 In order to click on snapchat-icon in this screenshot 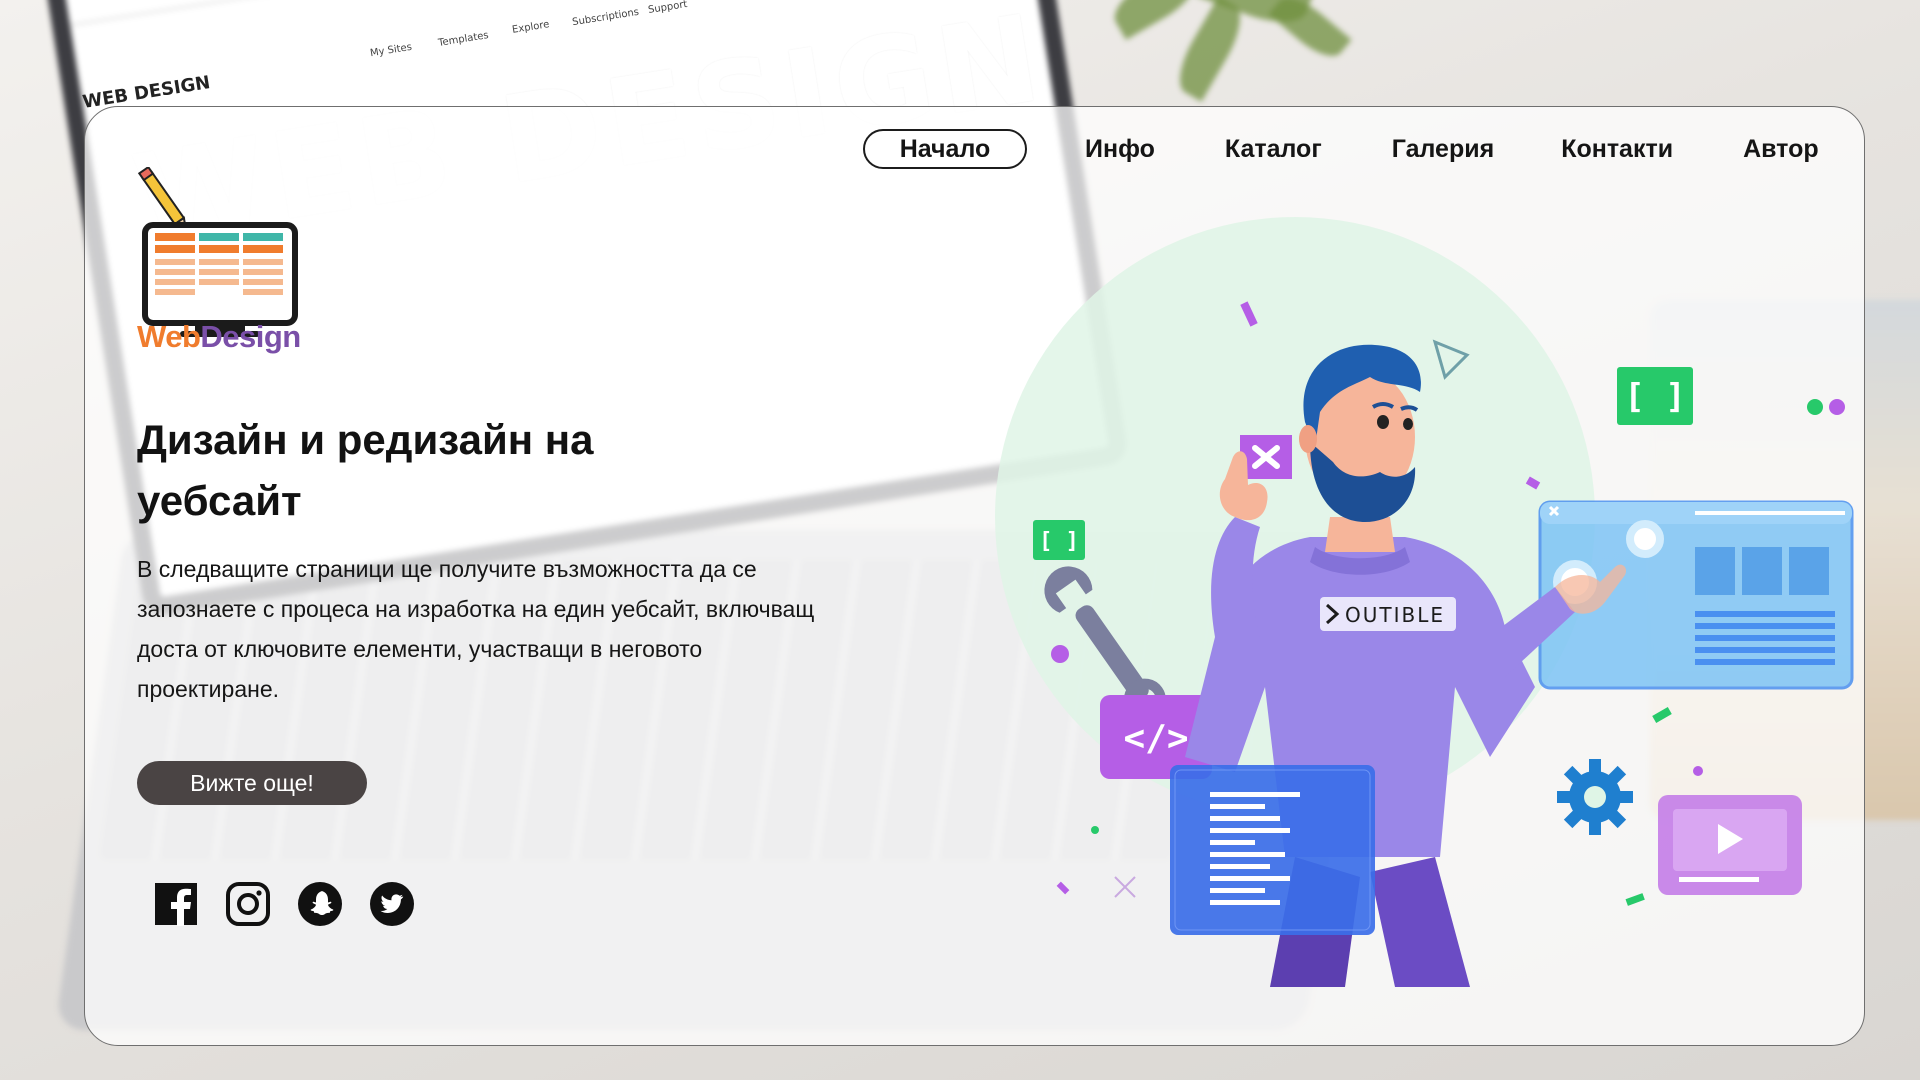, I will do `click(320, 904)`.